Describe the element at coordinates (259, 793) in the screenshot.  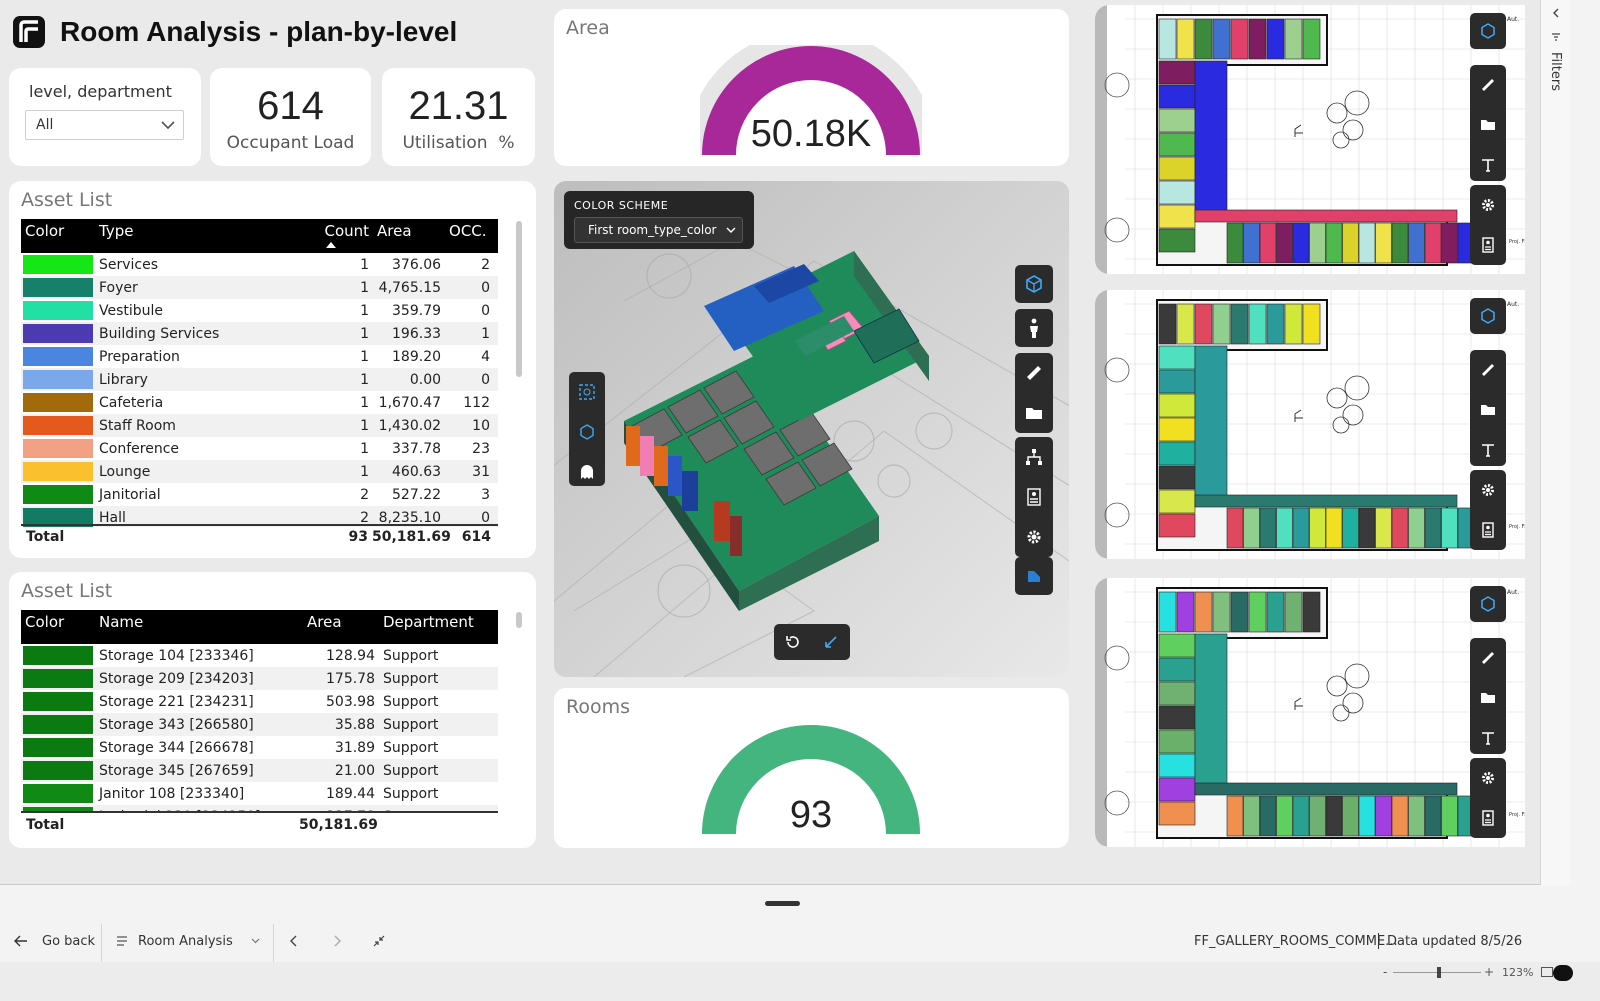
I see `table-row: Janitor 108 [233340] 189.44 Support` at that location.